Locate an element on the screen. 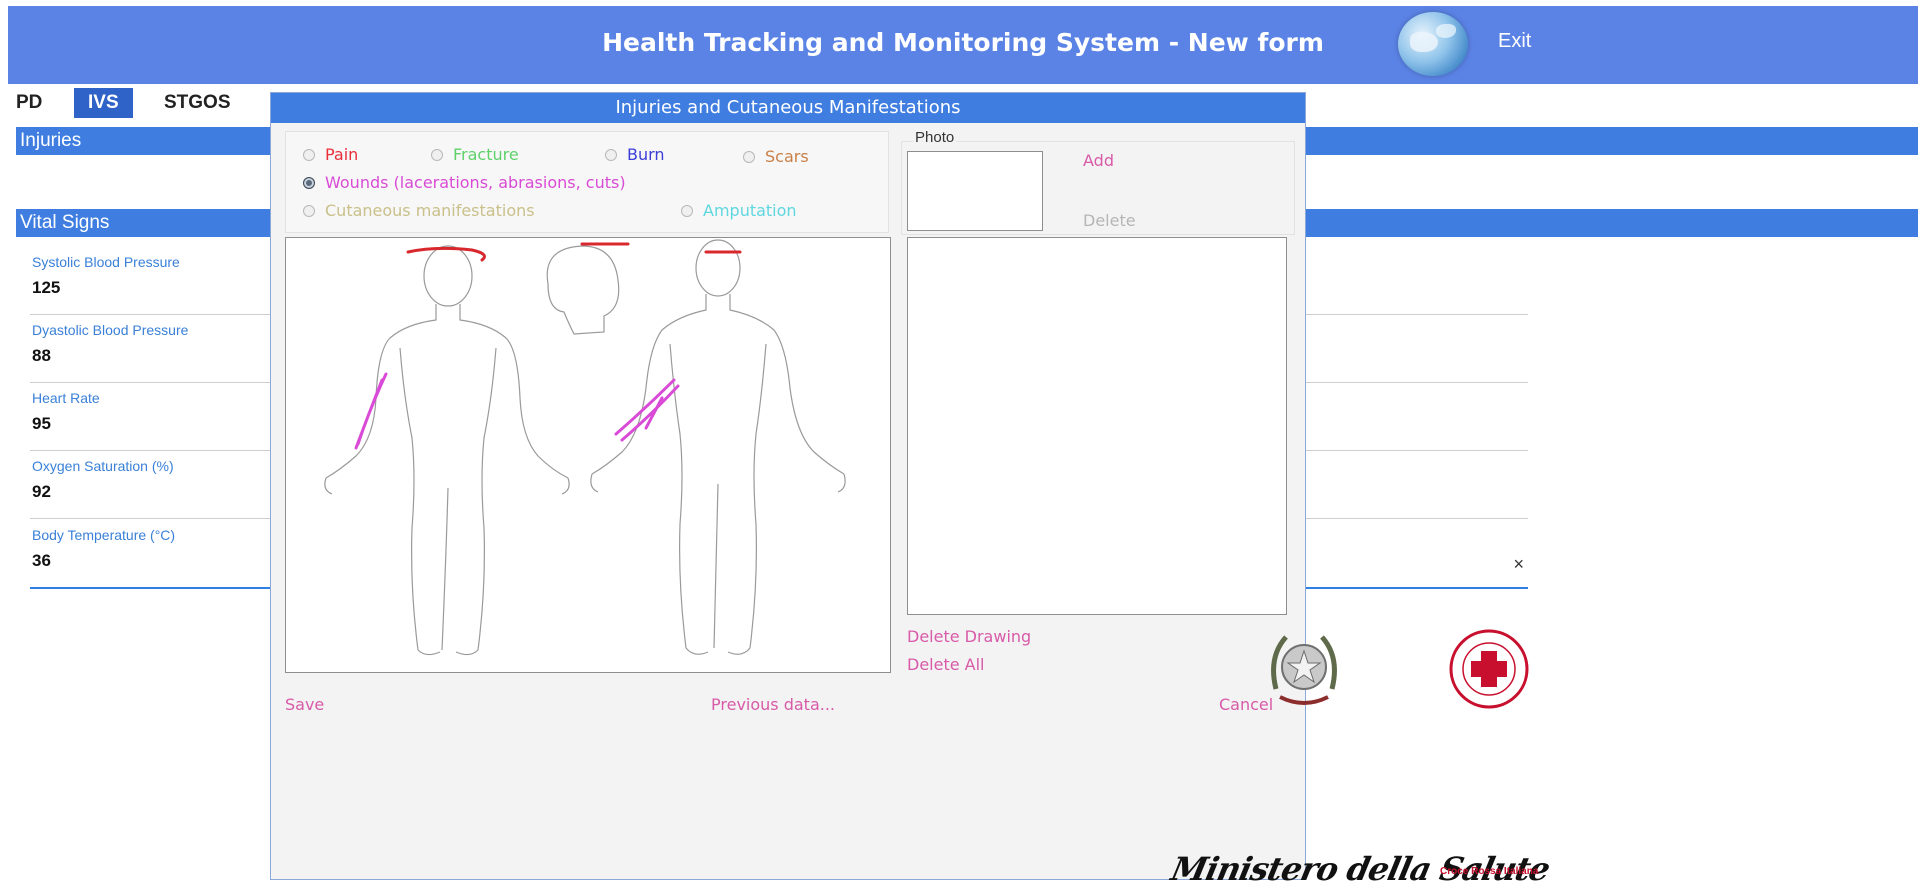 The image size is (1918, 888). radio-burn: Burn is located at coordinates (635, 154).